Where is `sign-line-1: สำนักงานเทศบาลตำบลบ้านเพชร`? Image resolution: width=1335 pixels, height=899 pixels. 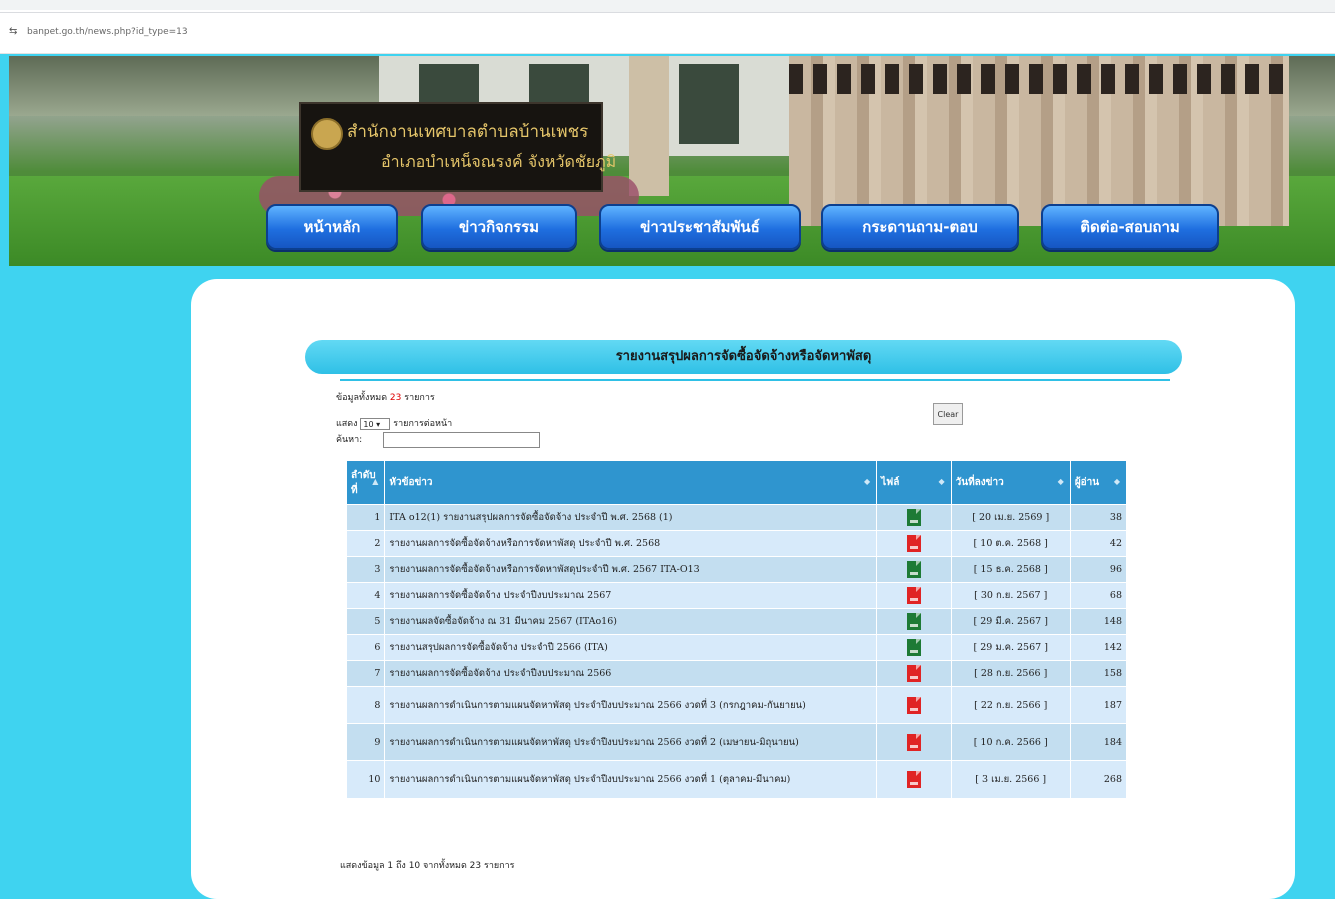
sign-line-1: สำนักงานเทศบาลตำบลบ้านเพชร is located at coordinates (468, 132).